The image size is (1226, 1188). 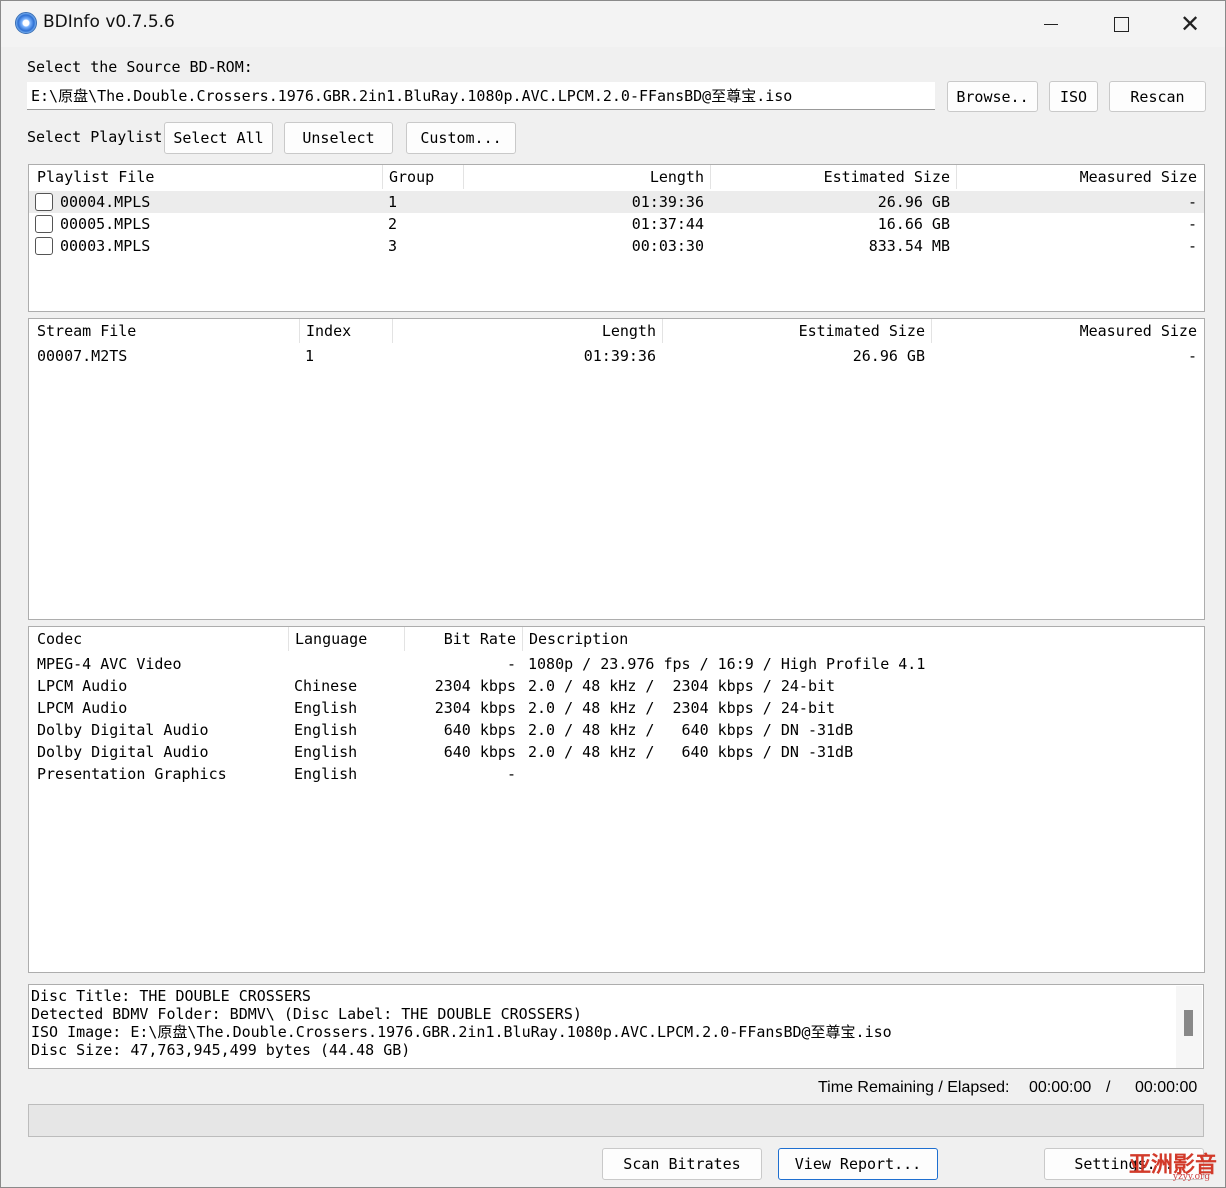 What do you see at coordinates (1157, 96) in the screenshot?
I see `rescan-button: Rescan` at bounding box center [1157, 96].